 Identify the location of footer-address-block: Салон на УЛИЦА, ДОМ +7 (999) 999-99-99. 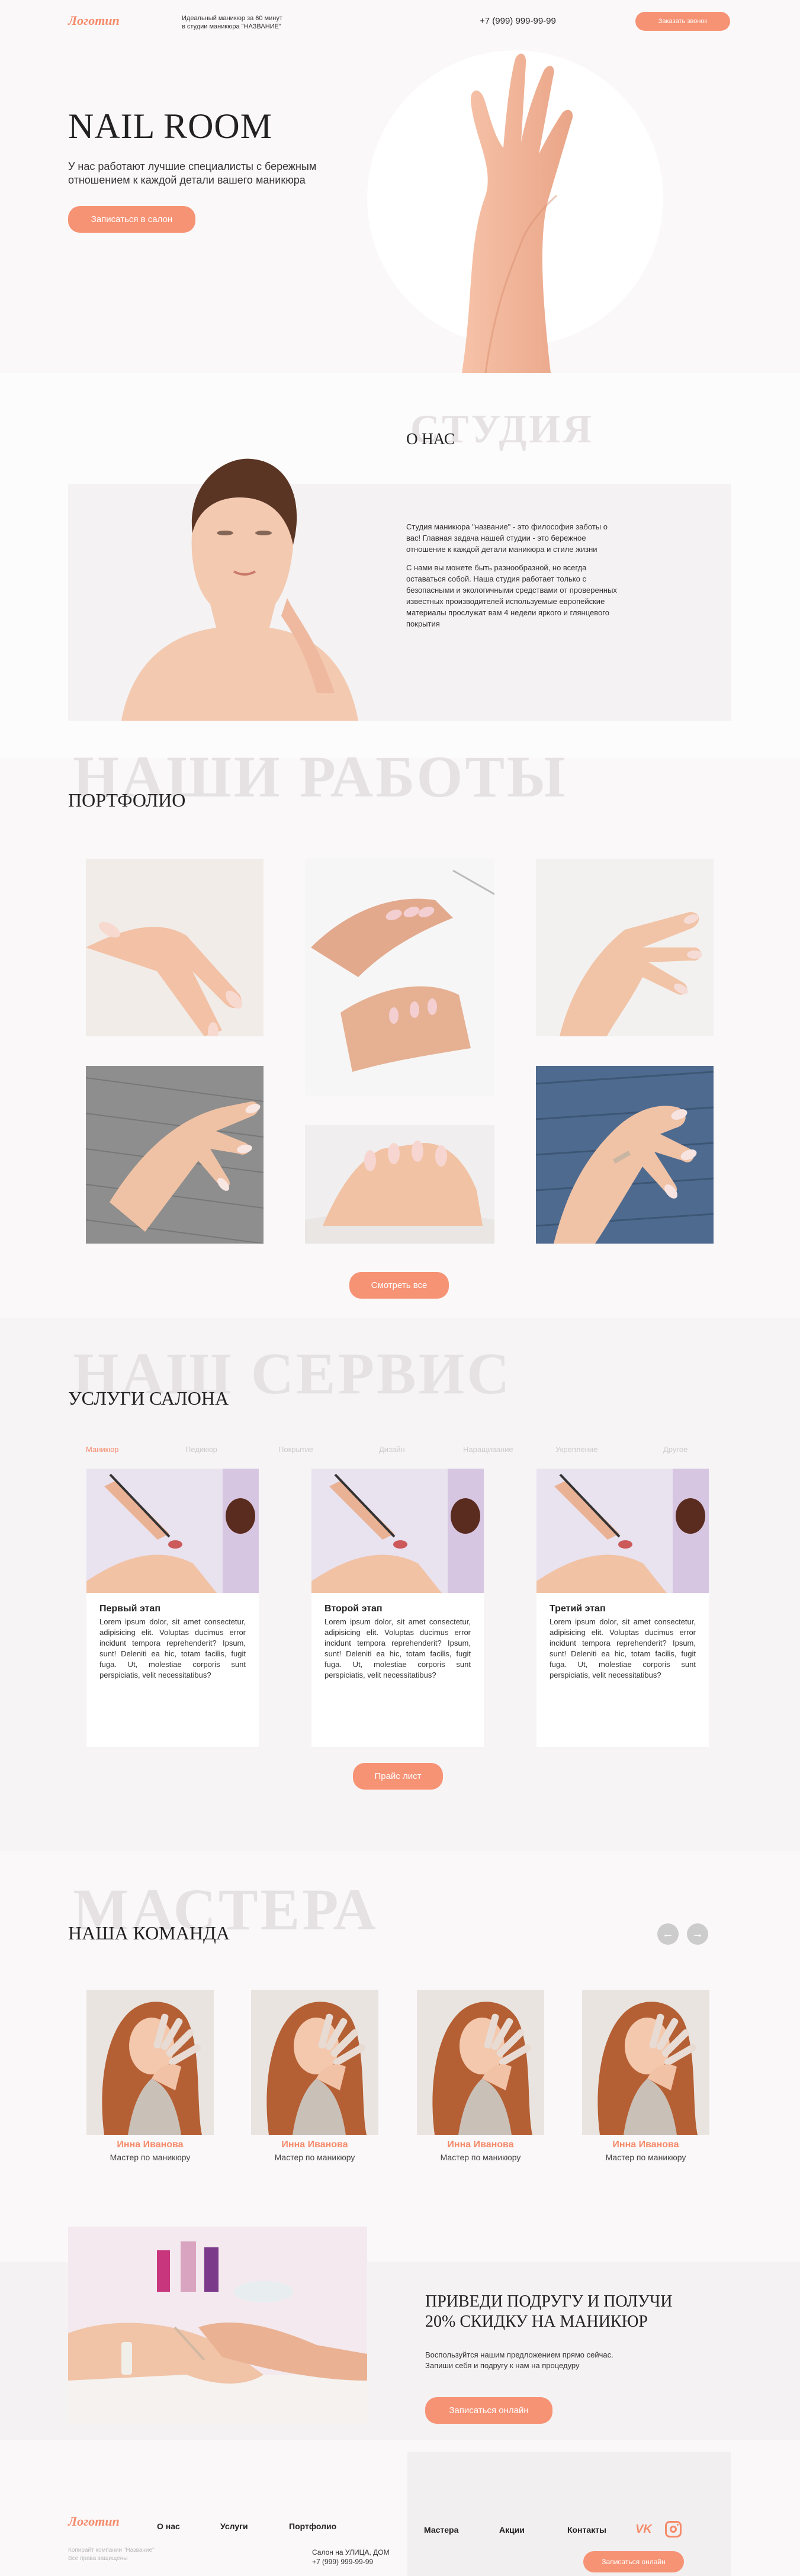
(351, 2558).